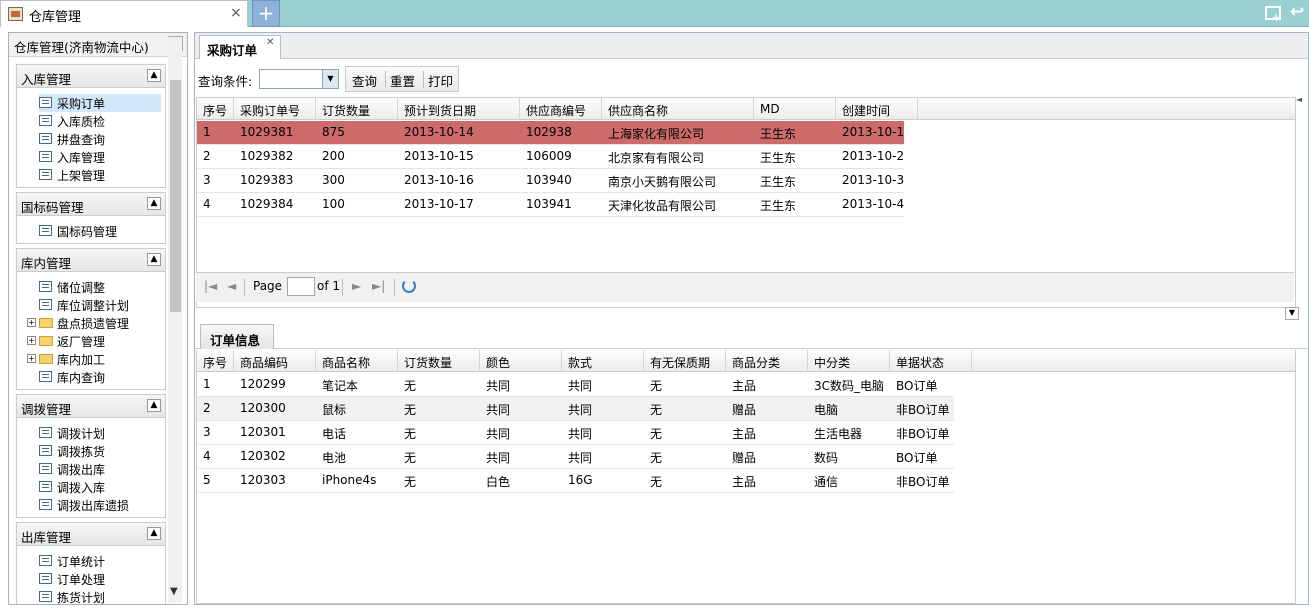  What do you see at coordinates (275, 109) in the screenshot?
I see `column-header: 采购订单号` at bounding box center [275, 109].